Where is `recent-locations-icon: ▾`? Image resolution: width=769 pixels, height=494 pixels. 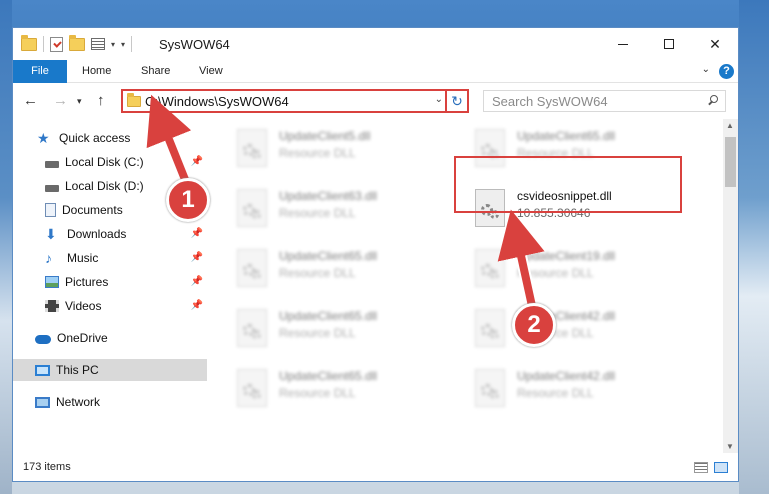
recent-locations-icon: ▾ is located at coordinates (79, 101).